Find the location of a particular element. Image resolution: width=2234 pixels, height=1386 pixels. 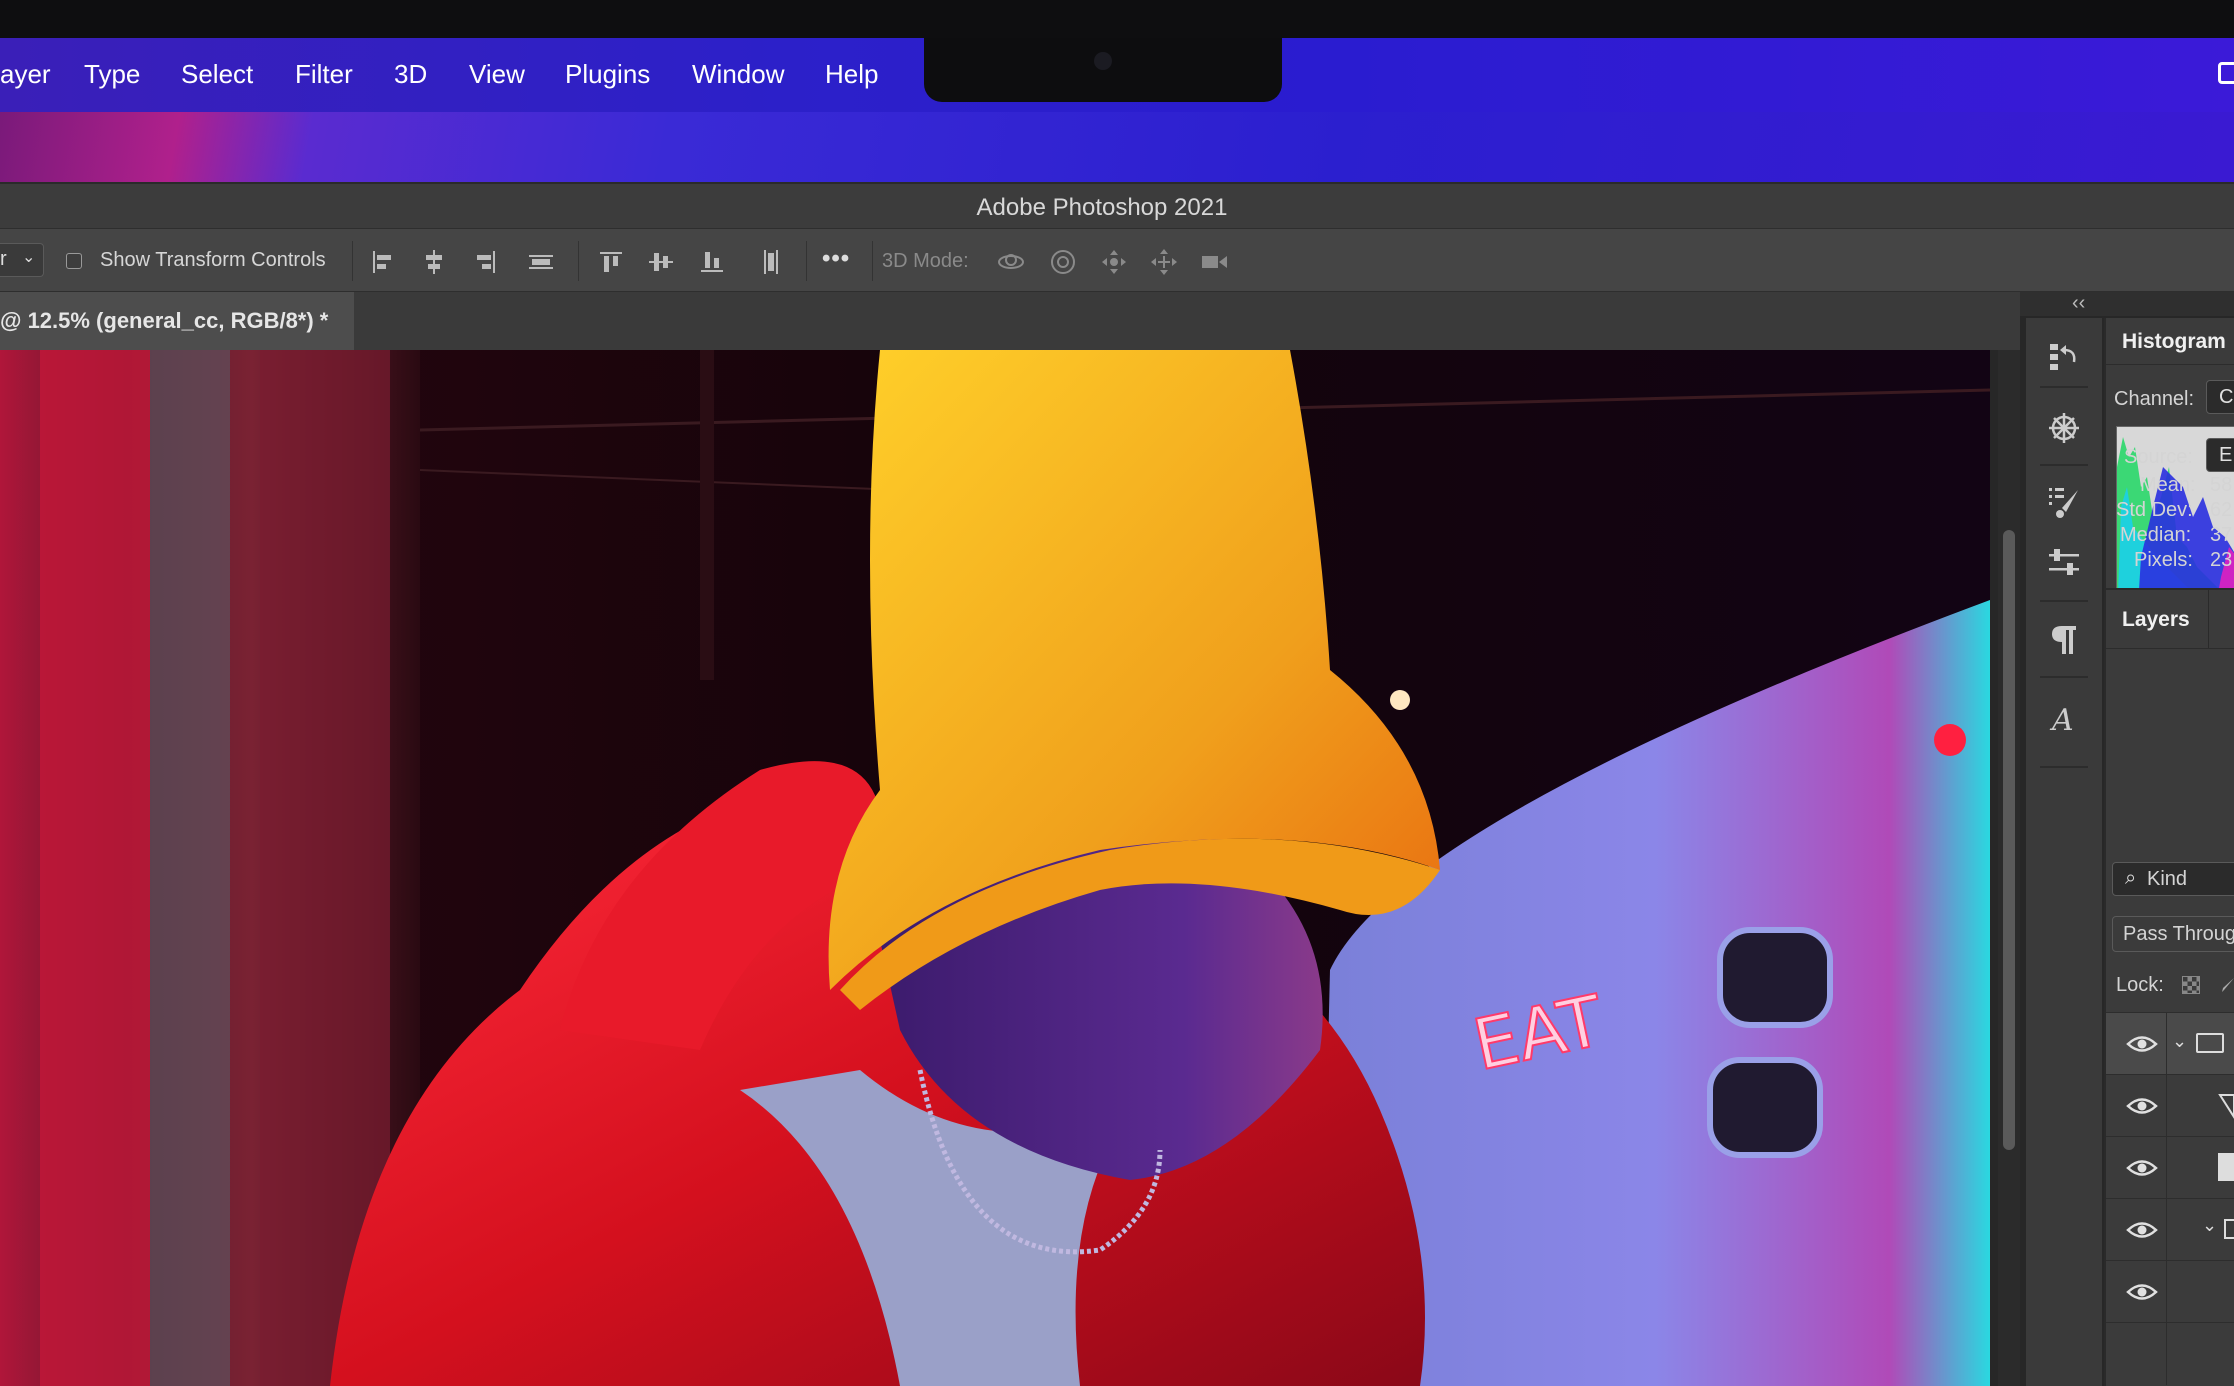

layer-kind-label: Kind is located at coordinates (2167, 879).